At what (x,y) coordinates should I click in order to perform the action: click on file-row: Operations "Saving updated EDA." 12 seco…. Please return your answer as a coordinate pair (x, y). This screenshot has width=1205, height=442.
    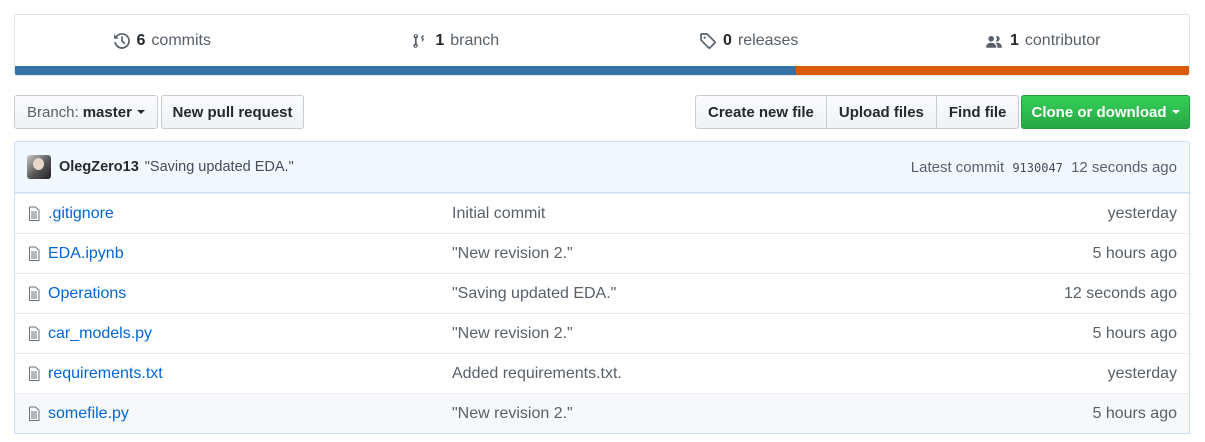
    Looking at the image, I should click on (602, 293).